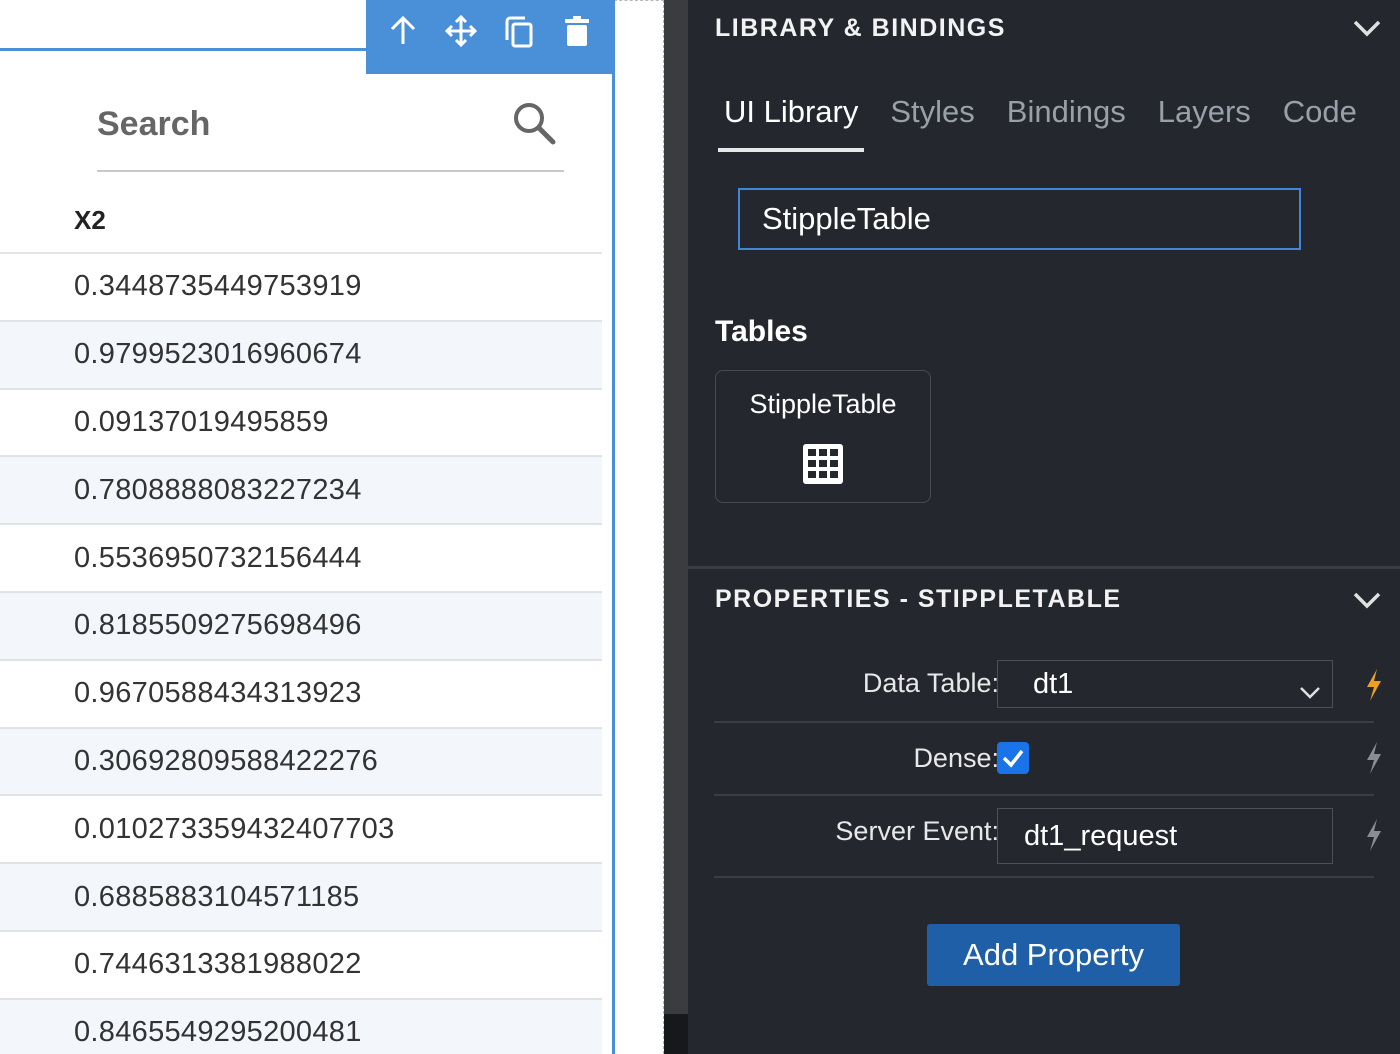 This screenshot has width=1400, height=1054. What do you see at coordinates (301, 1026) in the screenshot?
I see `table-row: 0.8465549295200481` at bounding box center [301, 1026].